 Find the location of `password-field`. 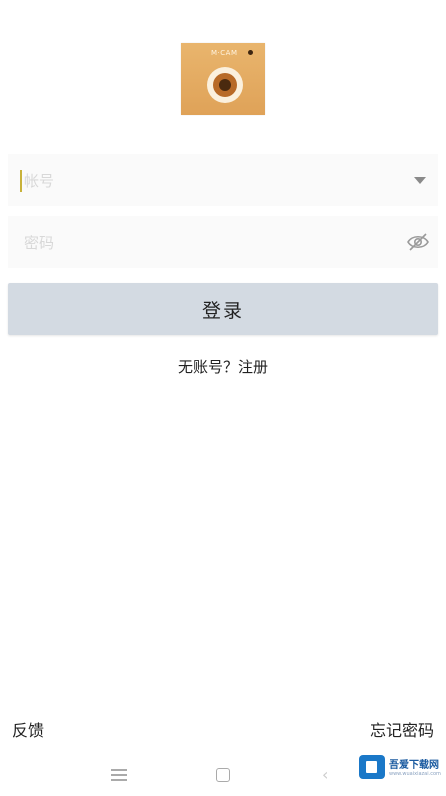

password-field is located at coordinates (223, 242).